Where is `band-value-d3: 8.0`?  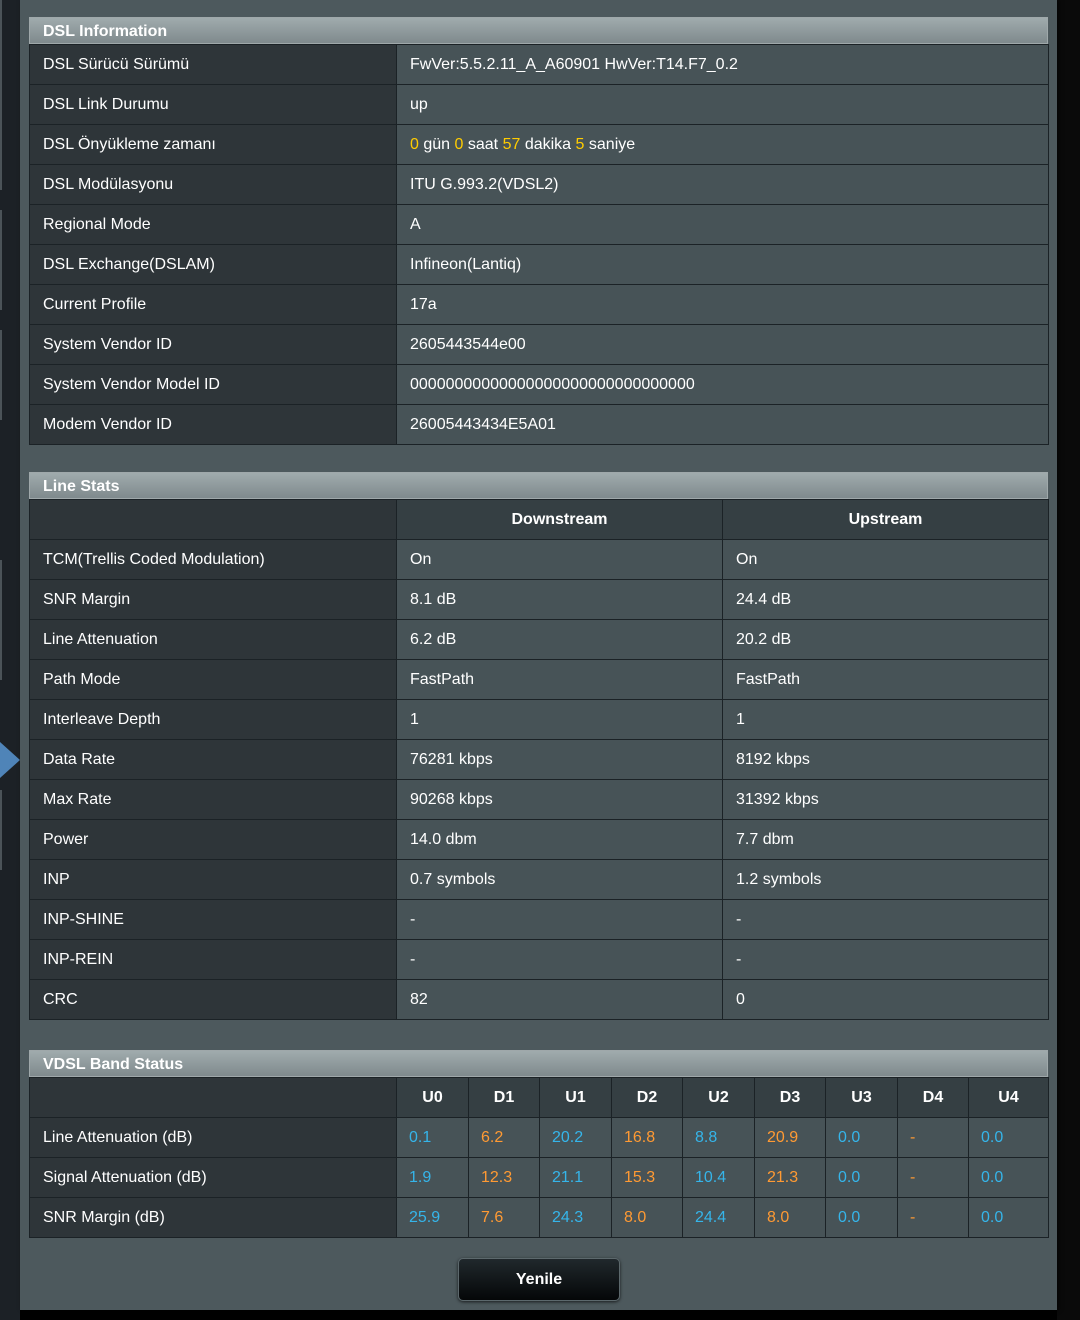 band-value-d3: 8.0 is located at coordinates (790, 1217).